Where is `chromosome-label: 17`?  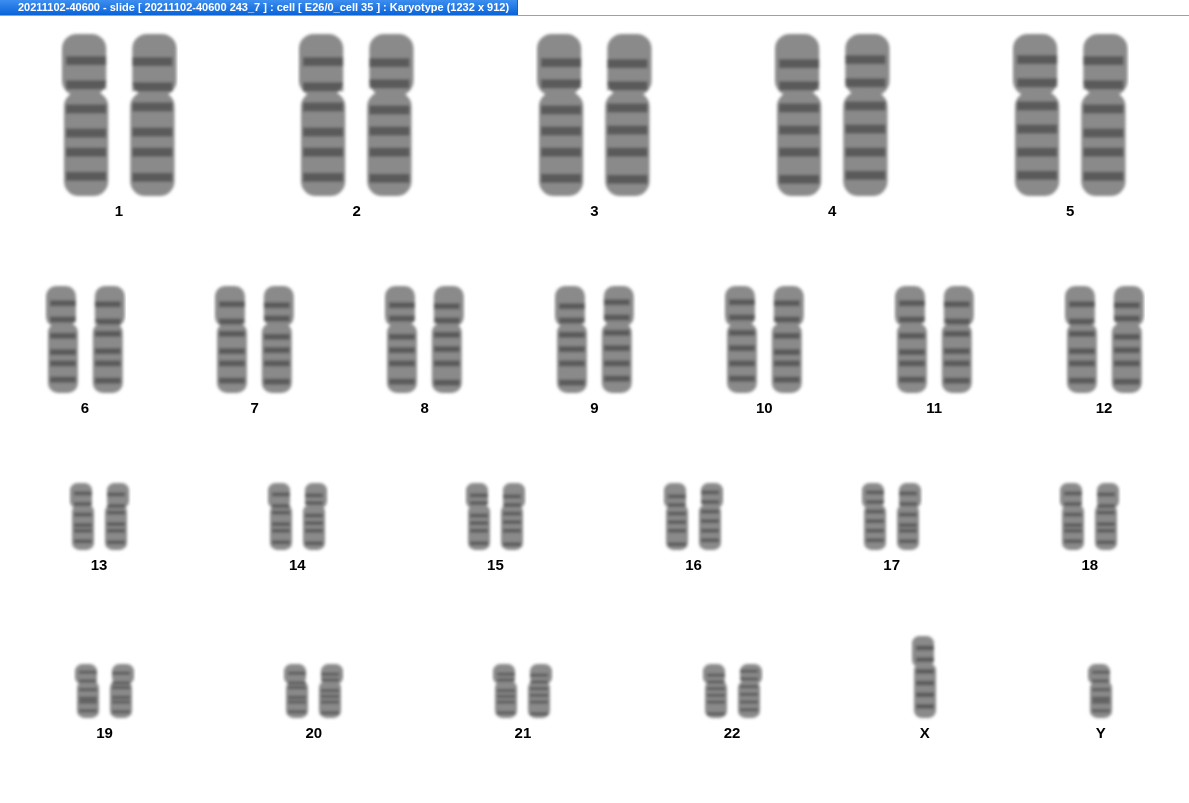
chromosome-label: 17 is located at coordinates (892, 565).